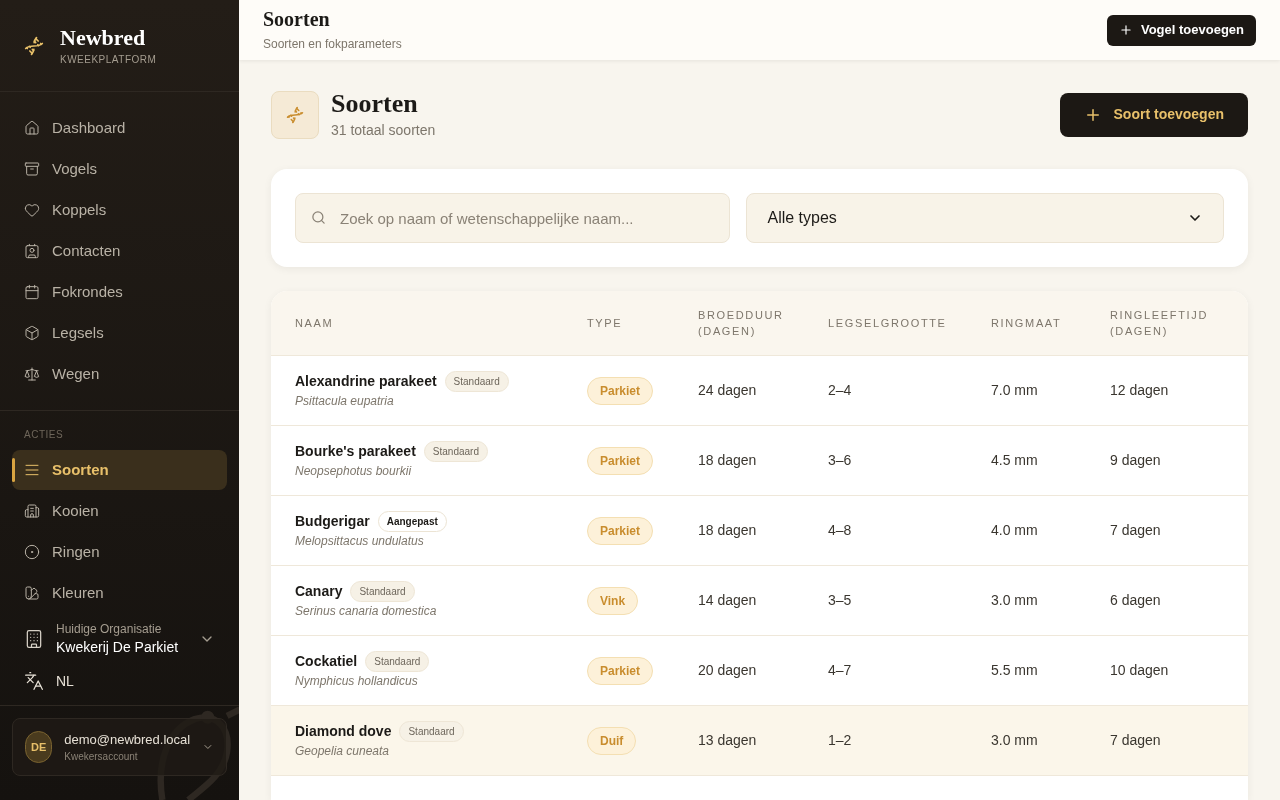  I want to click on organization-selector: Huidige Organisatie Kwekerij De Parkiet, so click(119, 639).